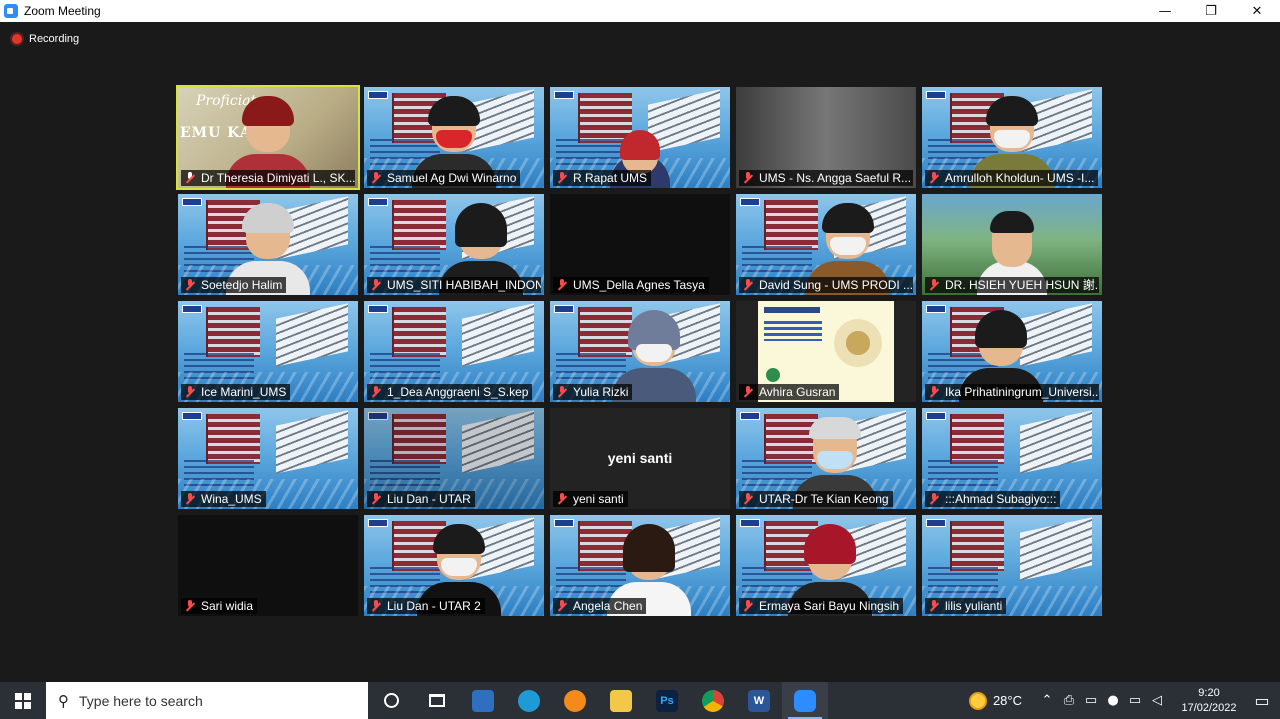  I want to click on participant-namebar: 1_Dea Anggraeni S_S.kep, so click(450, 392).